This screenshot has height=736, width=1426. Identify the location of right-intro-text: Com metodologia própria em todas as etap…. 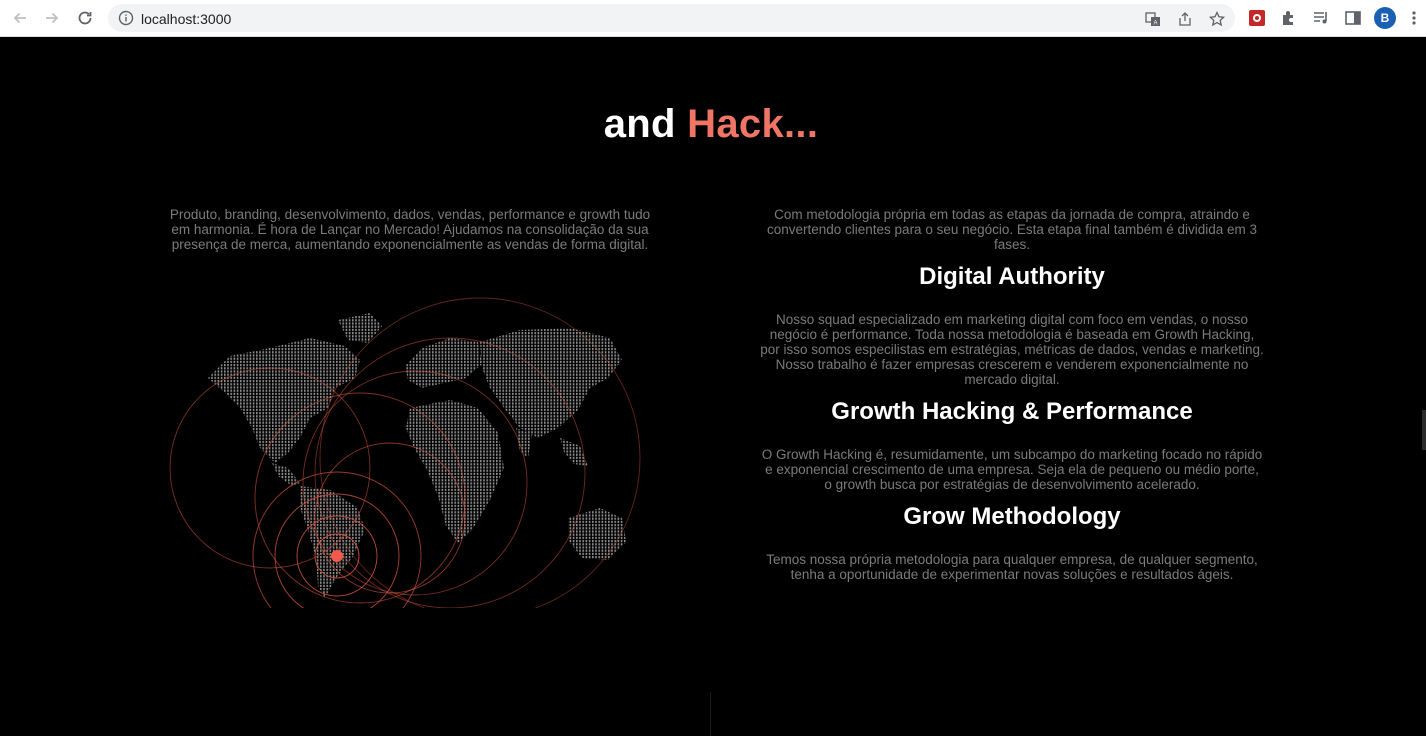
(1012, 229).